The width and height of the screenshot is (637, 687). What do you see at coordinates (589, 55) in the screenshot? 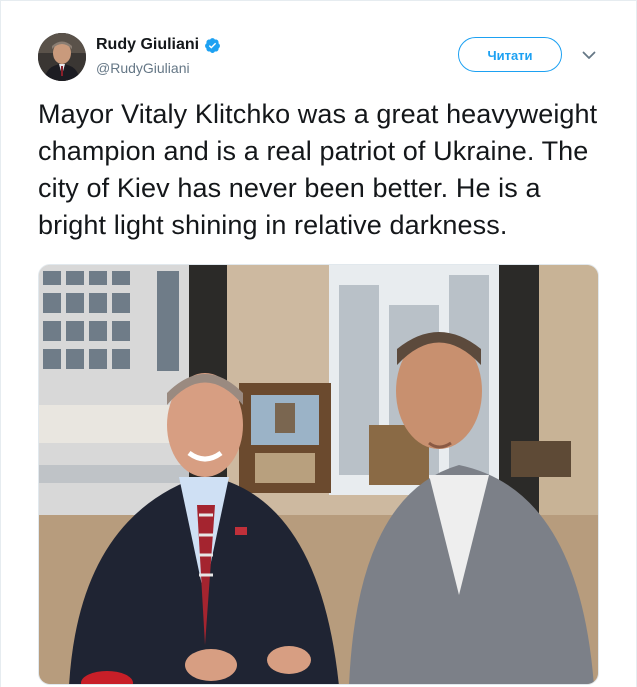
I see `chevron-down-icon` at bounding box center [589, 55].